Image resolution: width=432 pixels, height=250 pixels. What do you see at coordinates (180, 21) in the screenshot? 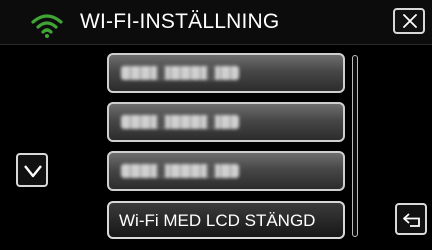
I see `page-title: WI-FI-INSTÄLLNING` at bounding box center [180, 21].